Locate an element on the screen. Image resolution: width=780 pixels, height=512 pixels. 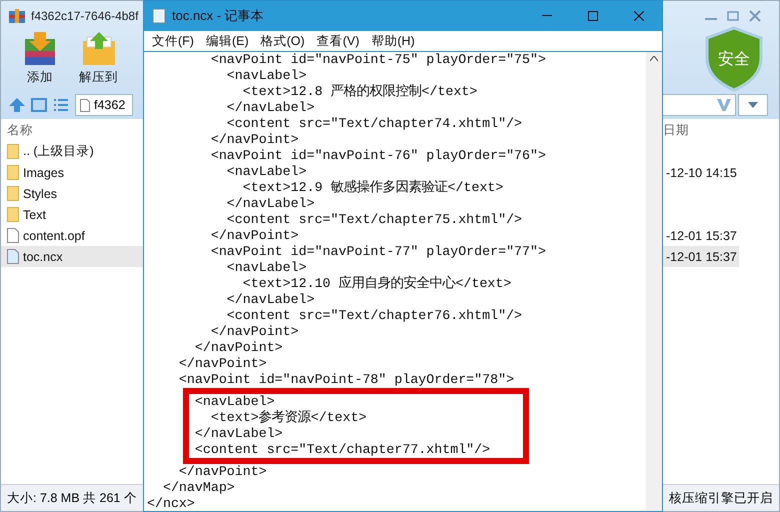
status-text: 大小: 7.8 MB 共 261 个 is located at coordinates (72, 498).